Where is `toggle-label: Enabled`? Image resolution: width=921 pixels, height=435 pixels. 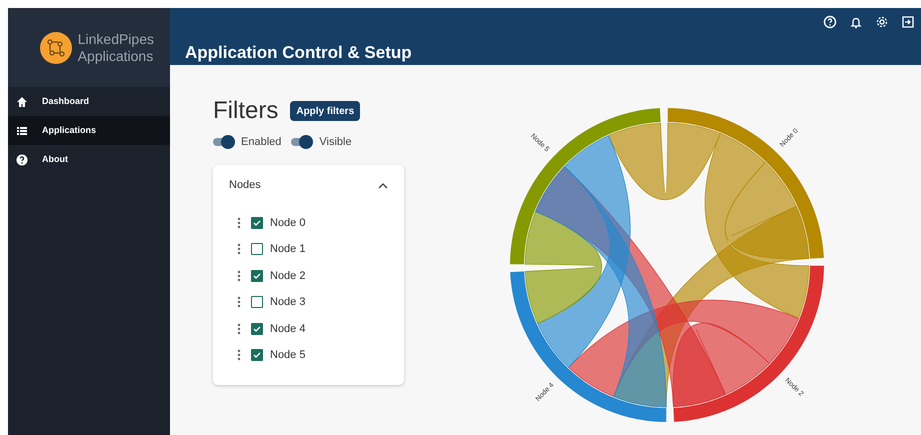
toggle-label: Enabled is located at coordinates (261, 142).